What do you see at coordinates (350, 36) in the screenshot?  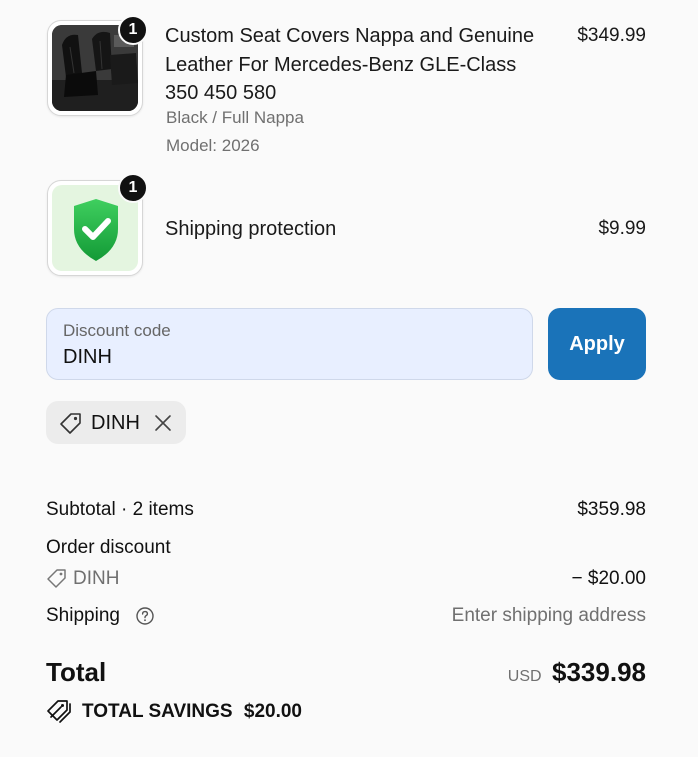 I see `product-title-line: Custom Seat Covers Nappa and Genuine` at bounding box center [350, 36].